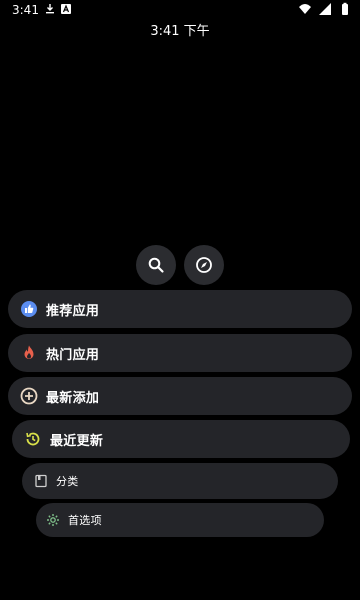 The image size is (360, 600). I want to click on menu-item-recently-updated: 最近更新, so click(181, 439).